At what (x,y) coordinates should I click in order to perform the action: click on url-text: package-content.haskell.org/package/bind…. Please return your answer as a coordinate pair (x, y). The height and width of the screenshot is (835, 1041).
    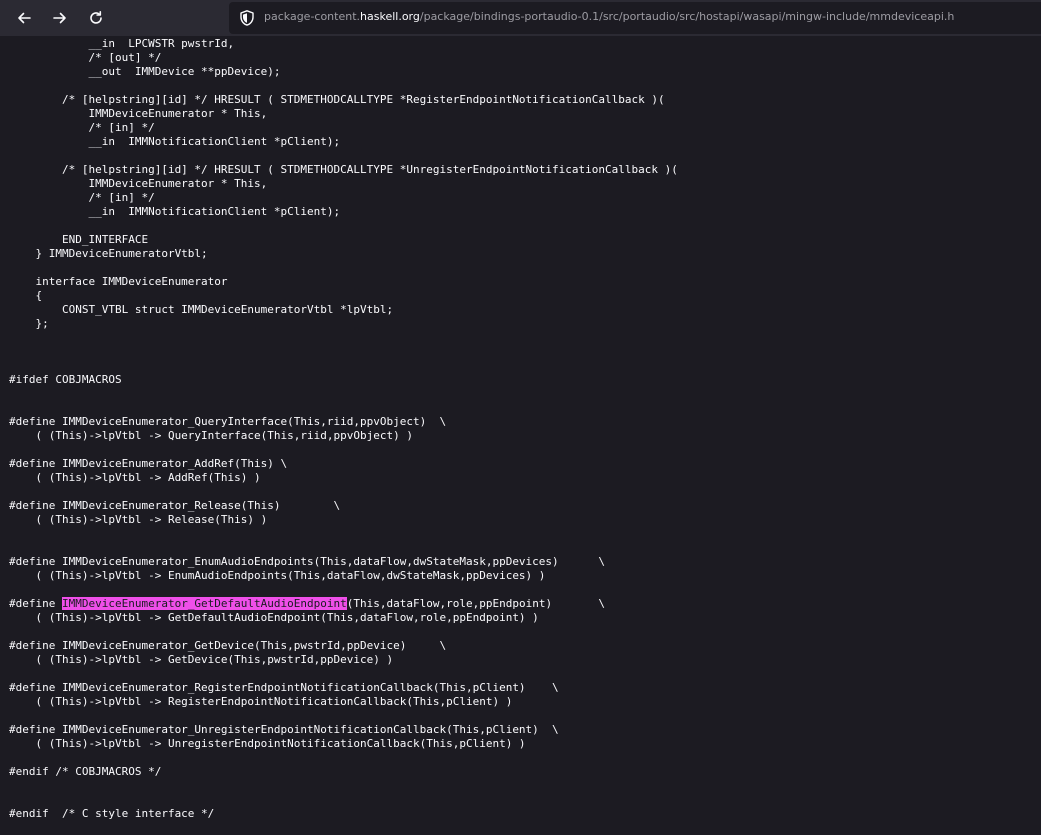
    Looking at the image, I should click on (609, 16).